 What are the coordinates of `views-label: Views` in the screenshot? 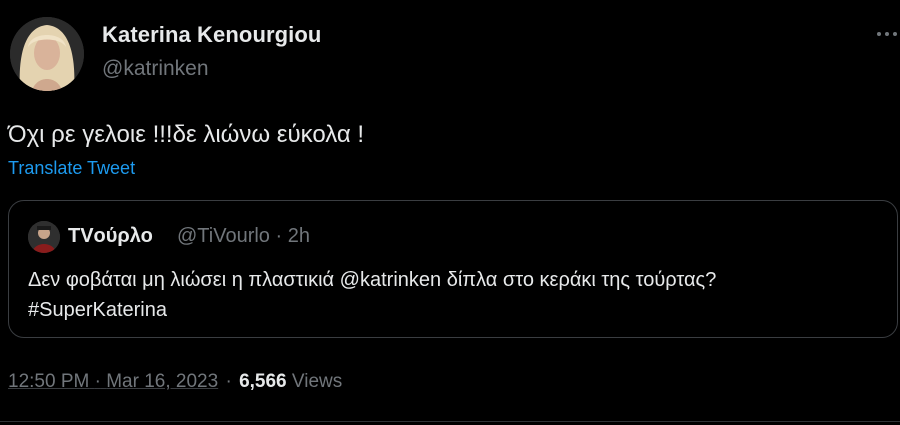 It's located at (317, 381).